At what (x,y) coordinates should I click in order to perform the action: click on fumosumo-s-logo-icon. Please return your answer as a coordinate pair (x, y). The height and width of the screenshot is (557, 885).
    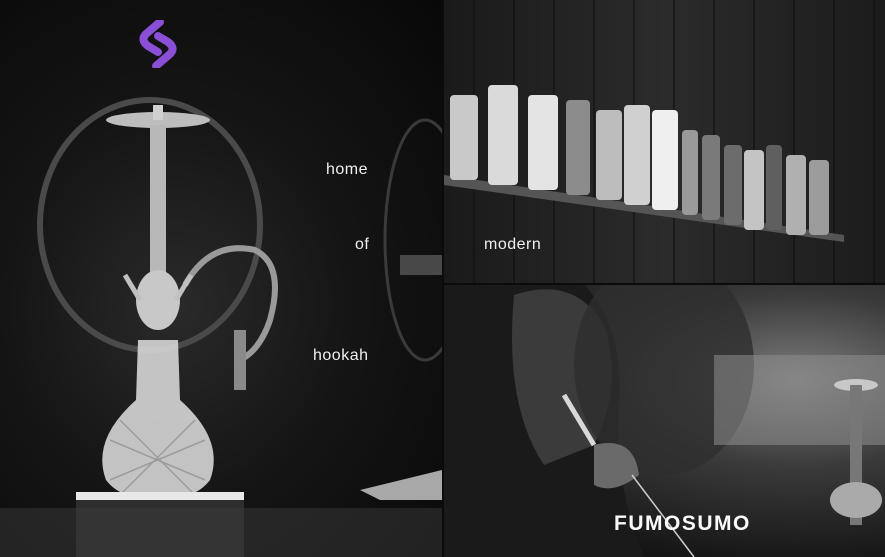
    Looking at the image, I should click on (158, 44).